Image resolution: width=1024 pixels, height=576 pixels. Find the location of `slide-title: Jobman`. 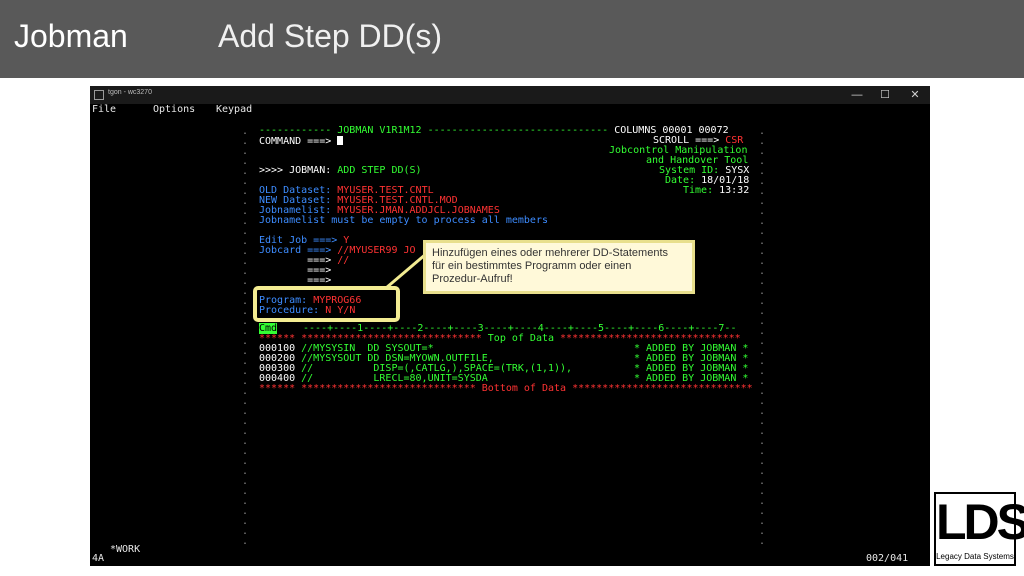

slide-title: Jobman is located at coordinates (71, 36).